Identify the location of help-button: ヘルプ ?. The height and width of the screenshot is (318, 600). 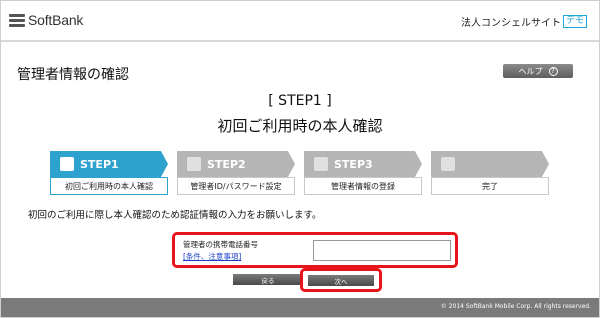
(538, 71).